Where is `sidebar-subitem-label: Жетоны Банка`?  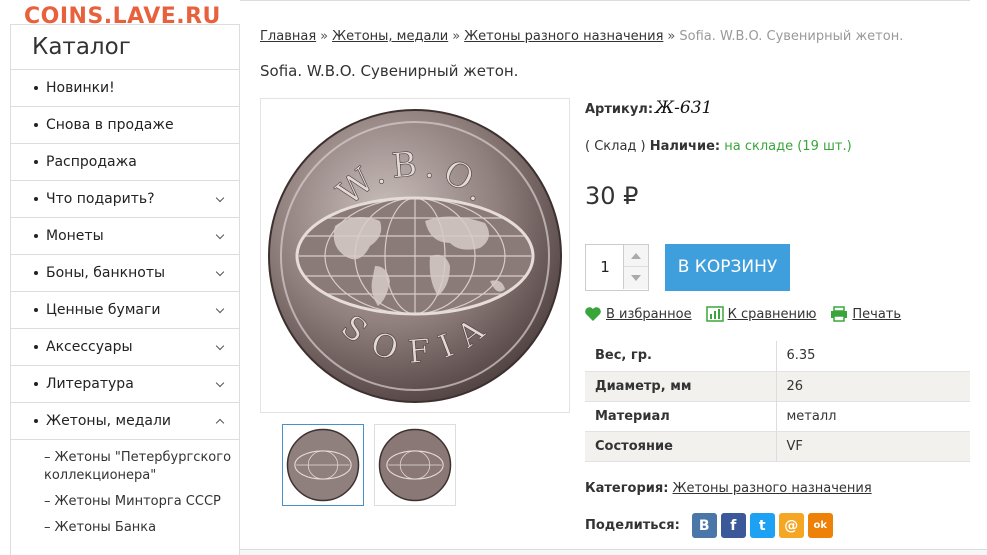
sidebar-subitem-label: Жетоны Банка is located at coordinates (105, 527).